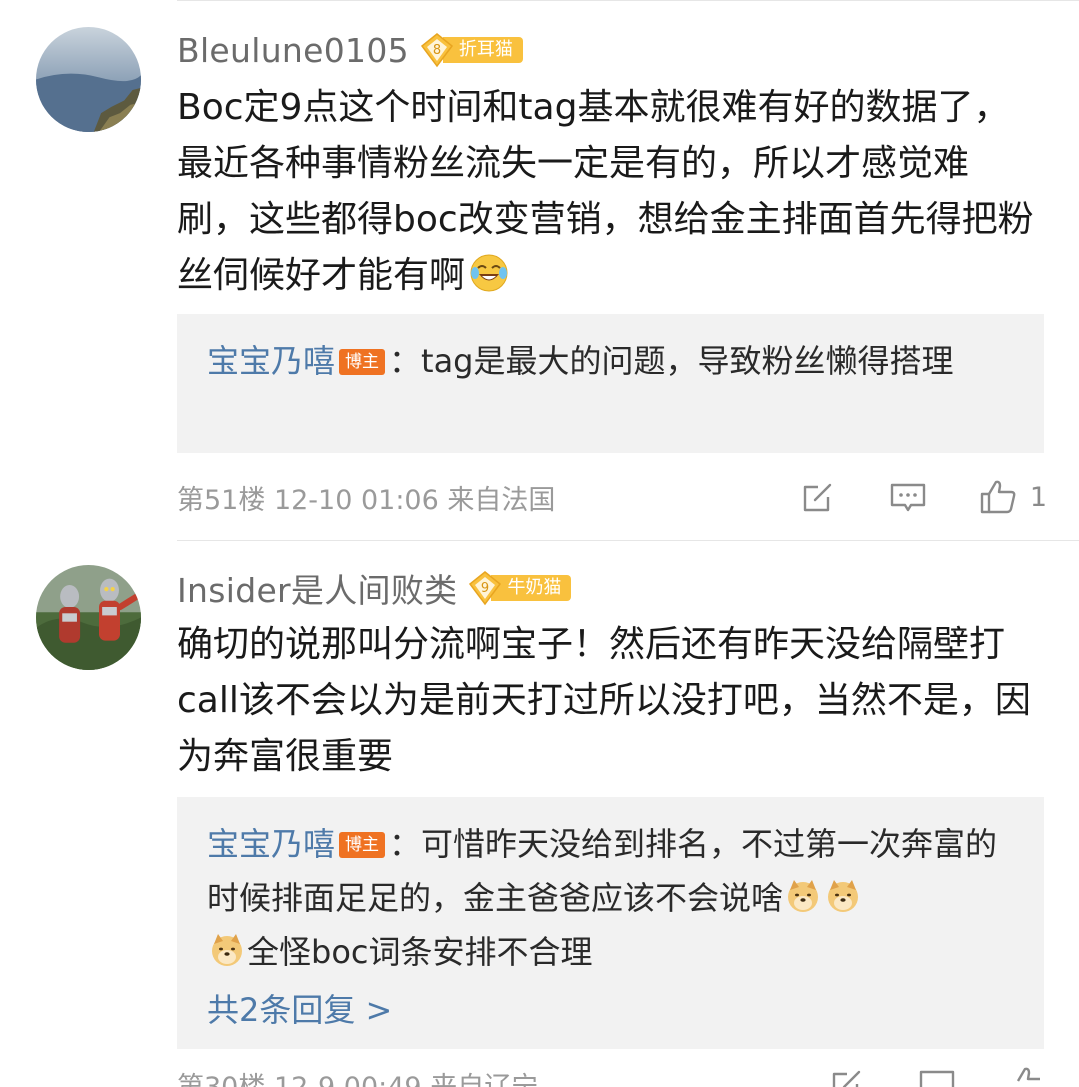 This screenshot has height=1087, width=1079. I want to click on user-row: Bleulune0105 8 折耳猫, so click(350, 50).